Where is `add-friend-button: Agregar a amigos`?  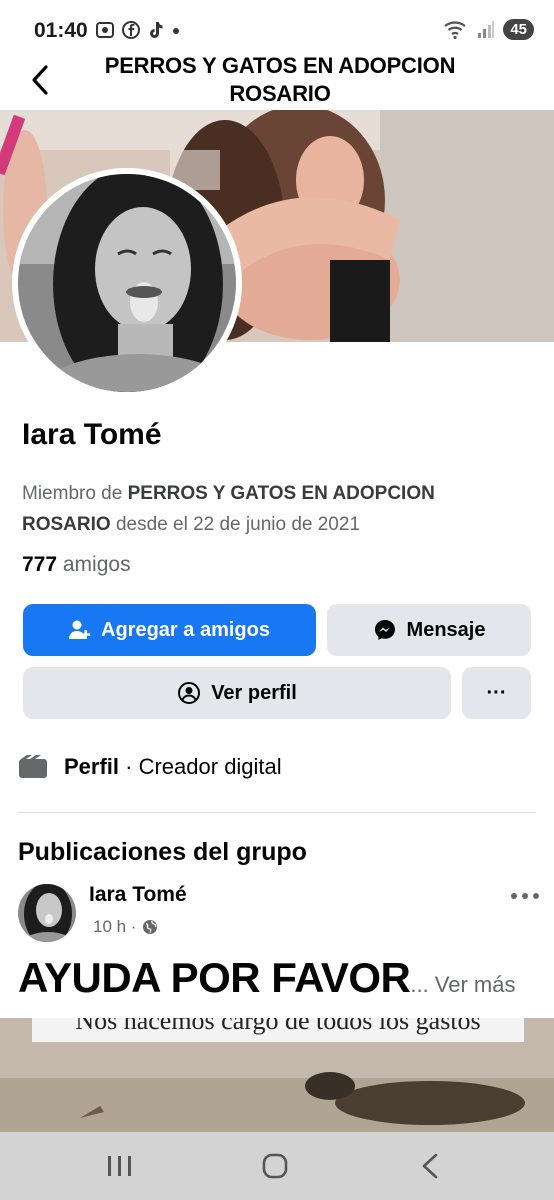 add-friend-button: Agregar a amigos is located at coordinates (169, 630).